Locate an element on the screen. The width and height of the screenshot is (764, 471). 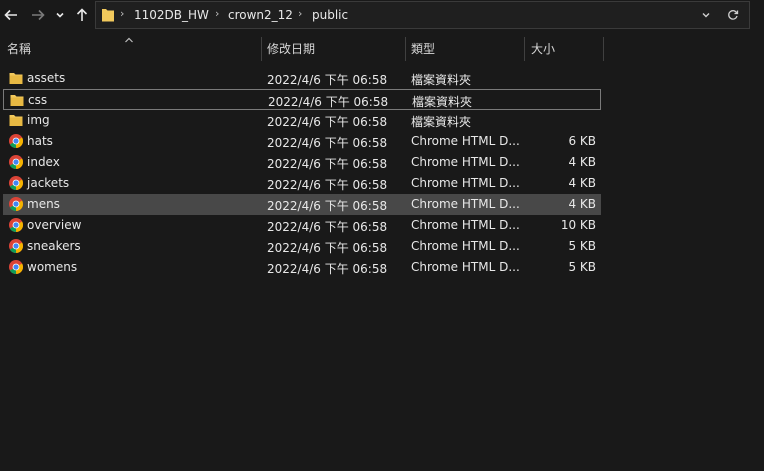
refresh-icon is located at coordinates (733, 15).